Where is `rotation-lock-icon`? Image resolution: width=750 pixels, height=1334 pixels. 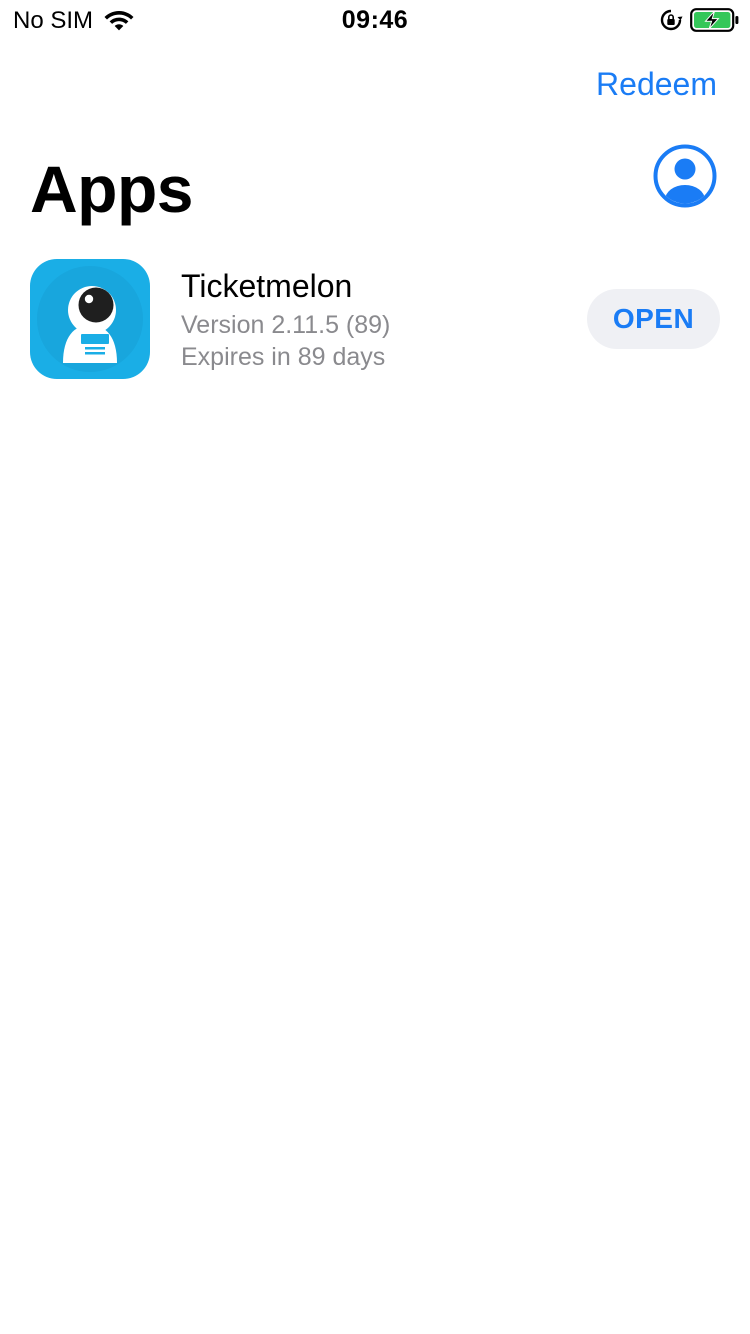 rotation-lock-icon is located at coordinates (671, 20).